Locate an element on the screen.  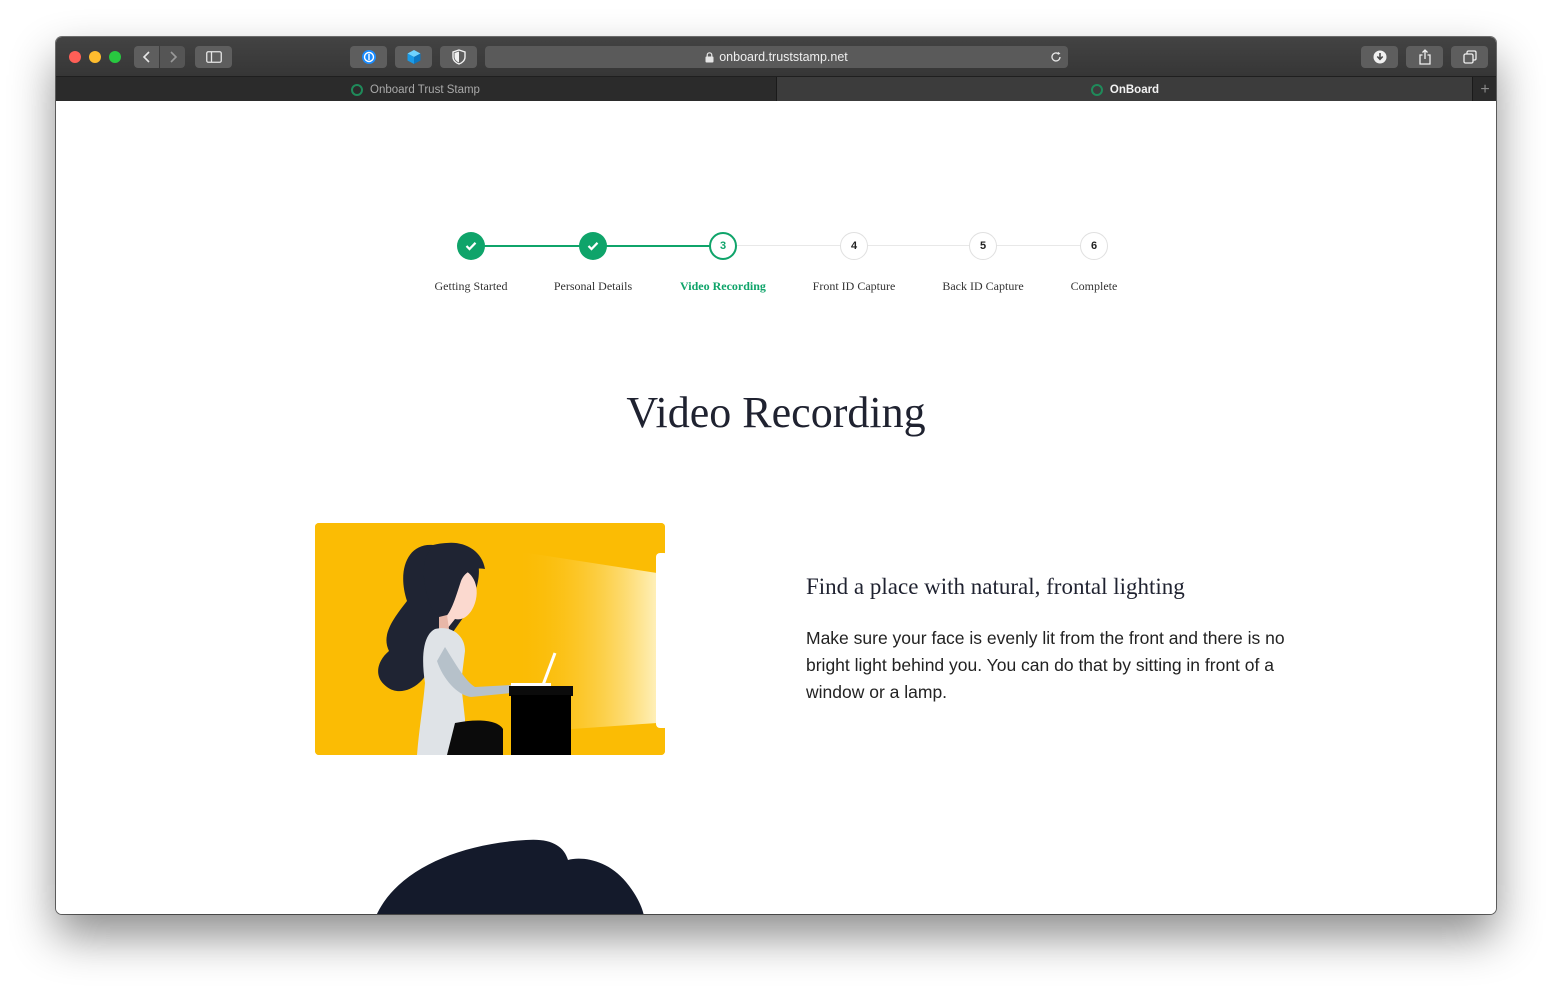
cube-icon is located at coordinates (413, 57).